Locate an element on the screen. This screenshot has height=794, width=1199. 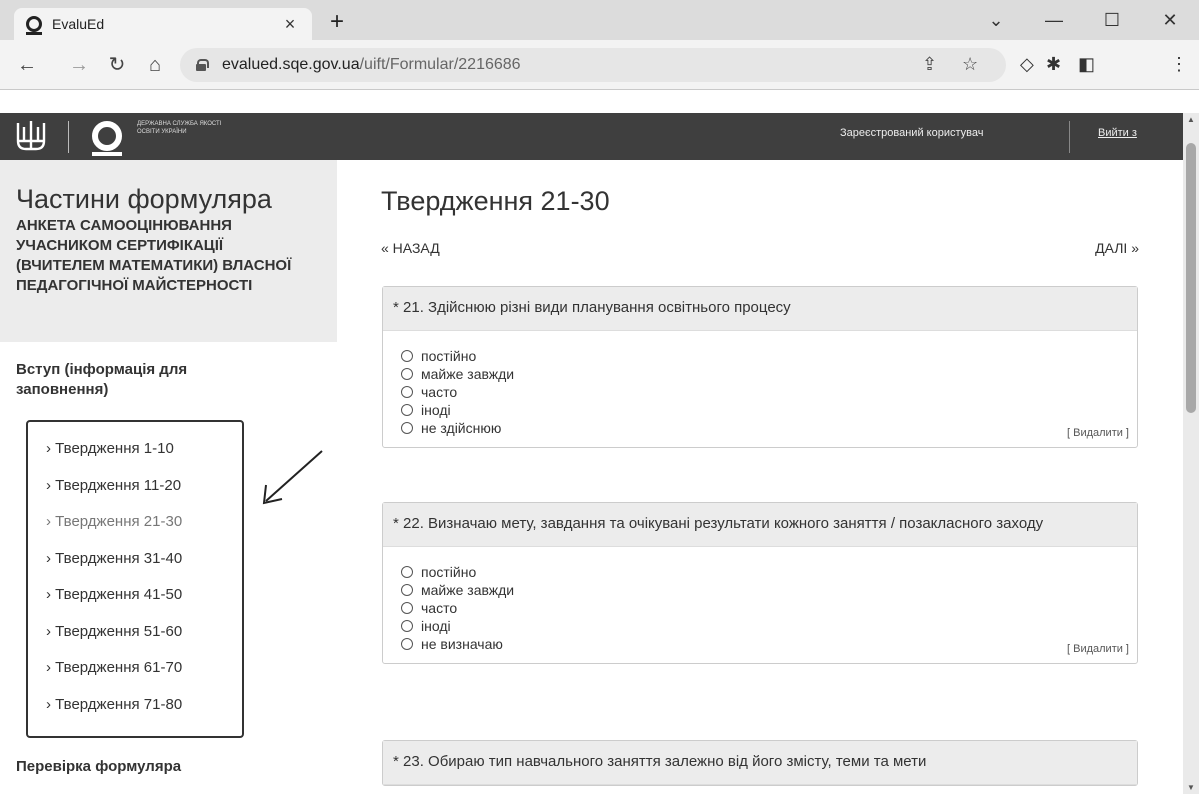
scroll-up-icon: ▲ is located at coordinates (1191, 119).